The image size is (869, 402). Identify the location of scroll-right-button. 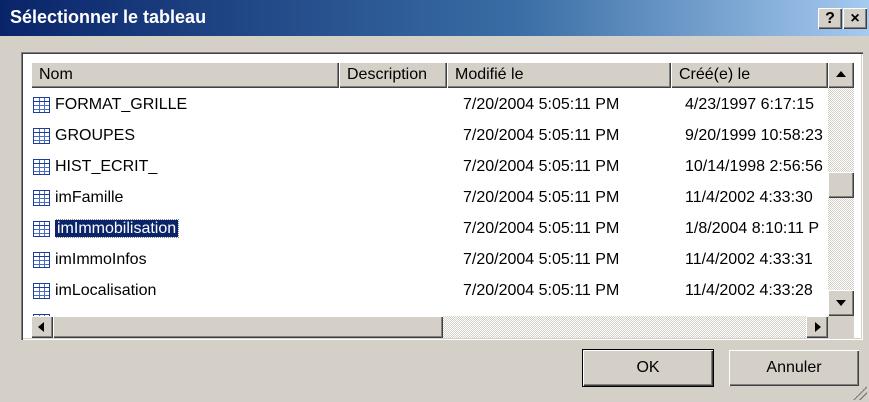
(817, 327).